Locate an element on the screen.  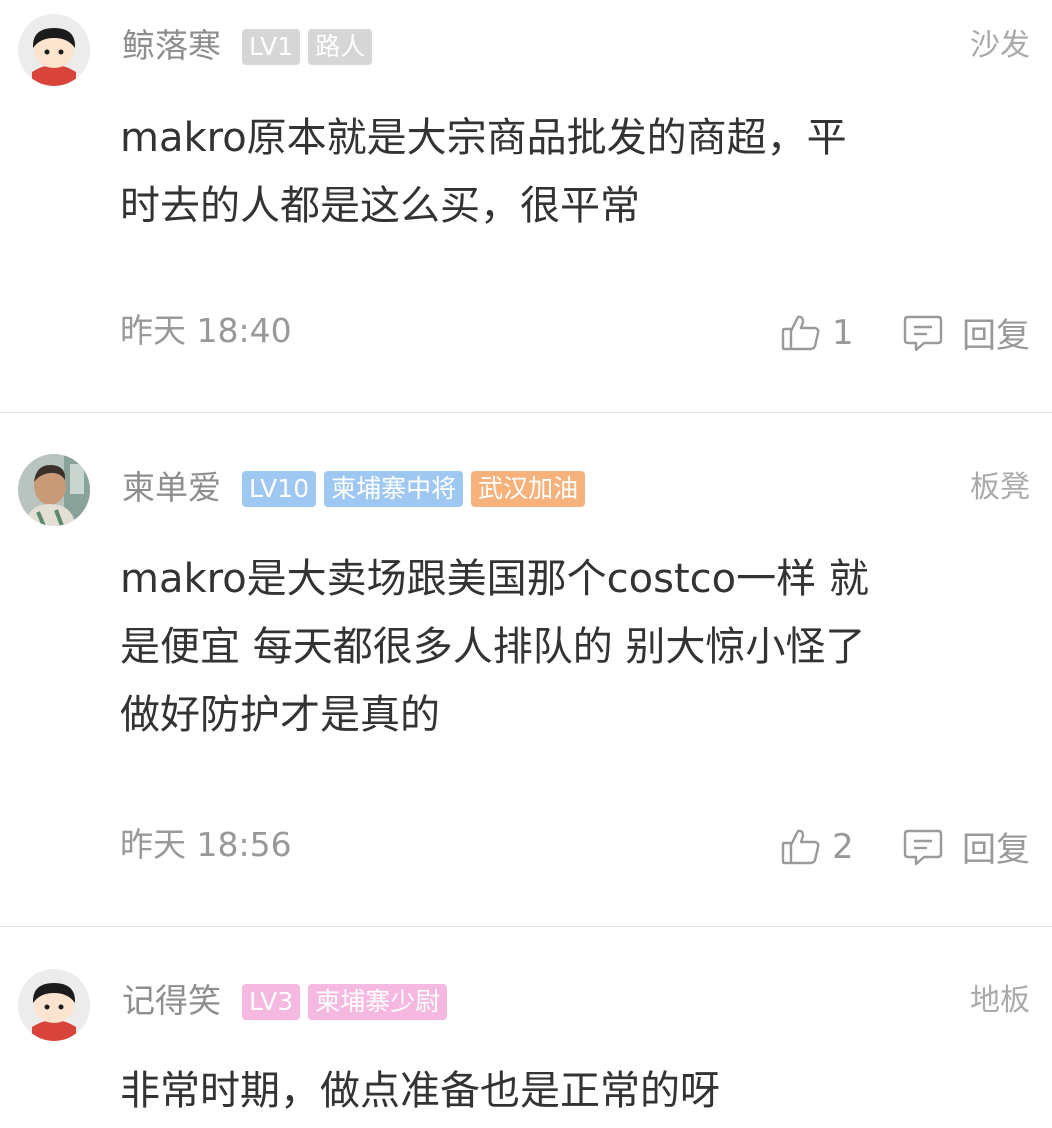
badge-group: LV10 柬埔寨中将 武汉加油 is located at coordinates (414, 489).